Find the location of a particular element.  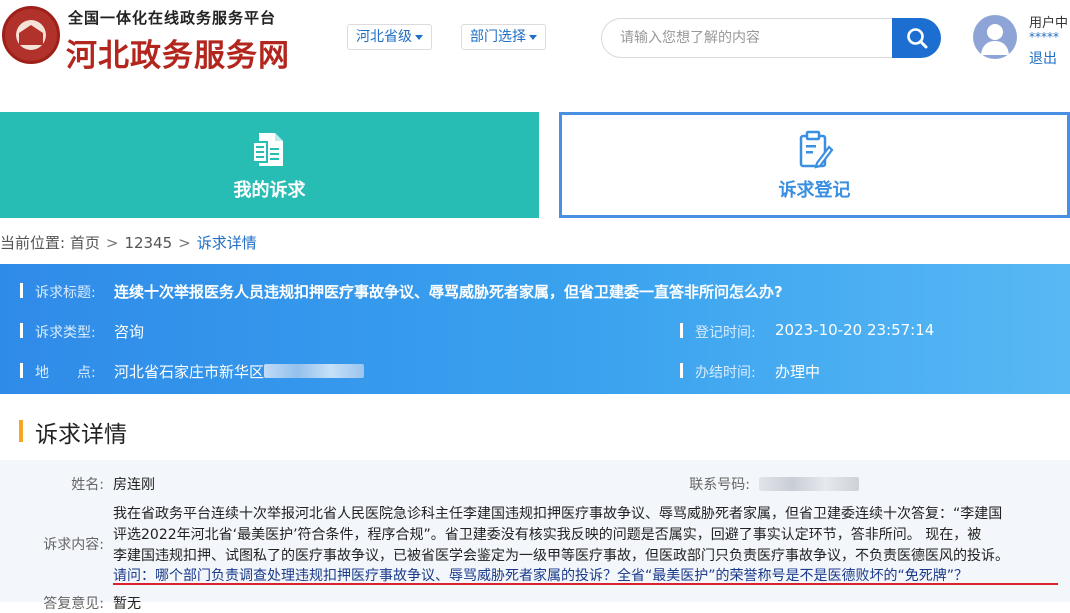

applicant-name: 房连刚 is located at coordinates (134, 485).